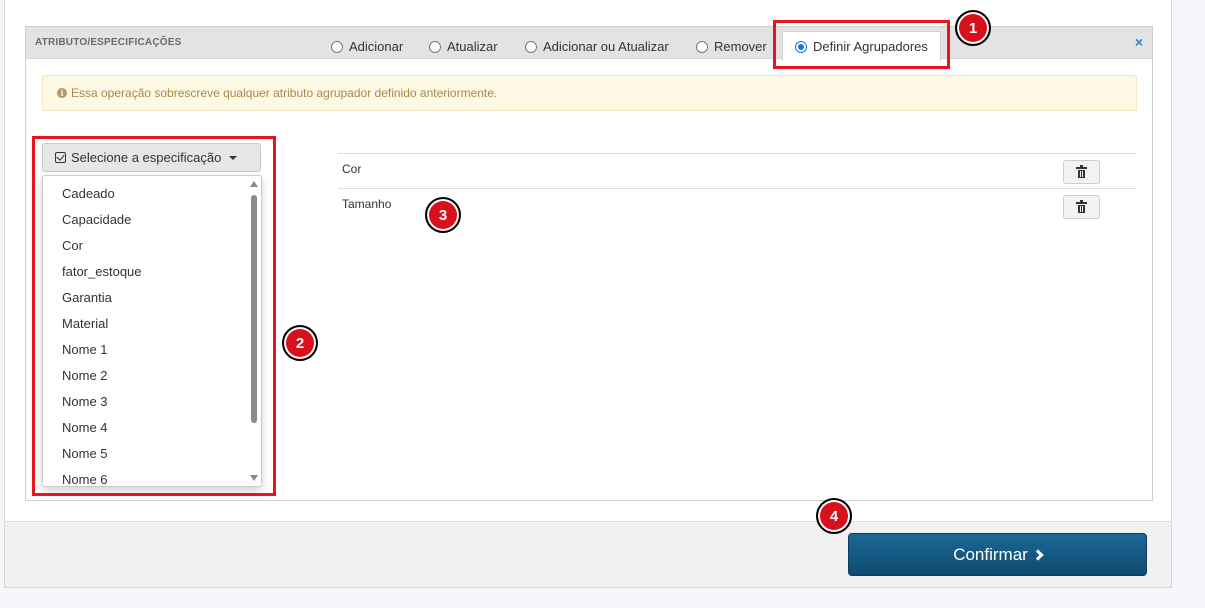 The height and width of the screenshot is (608, 1205). I want to click on selected-attribute-row: Cor, so click(737, 170).